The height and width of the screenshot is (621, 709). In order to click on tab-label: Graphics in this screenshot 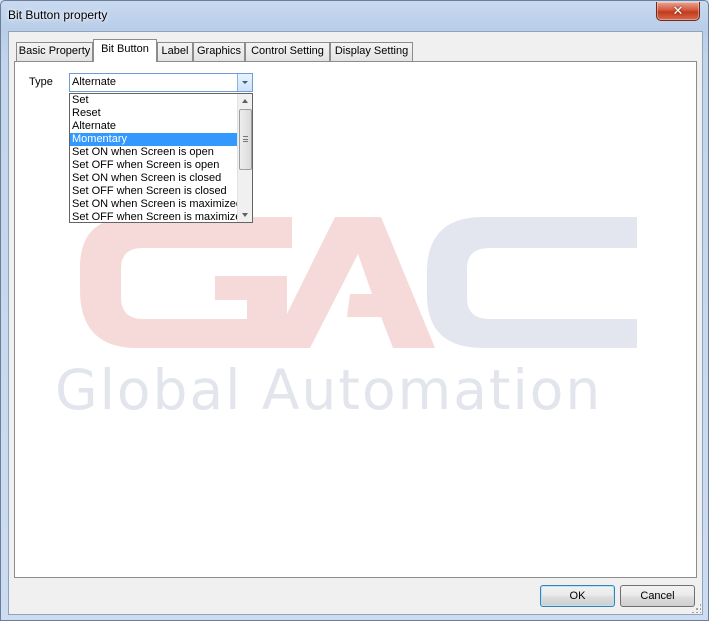, I will do `click(219, 51)`.